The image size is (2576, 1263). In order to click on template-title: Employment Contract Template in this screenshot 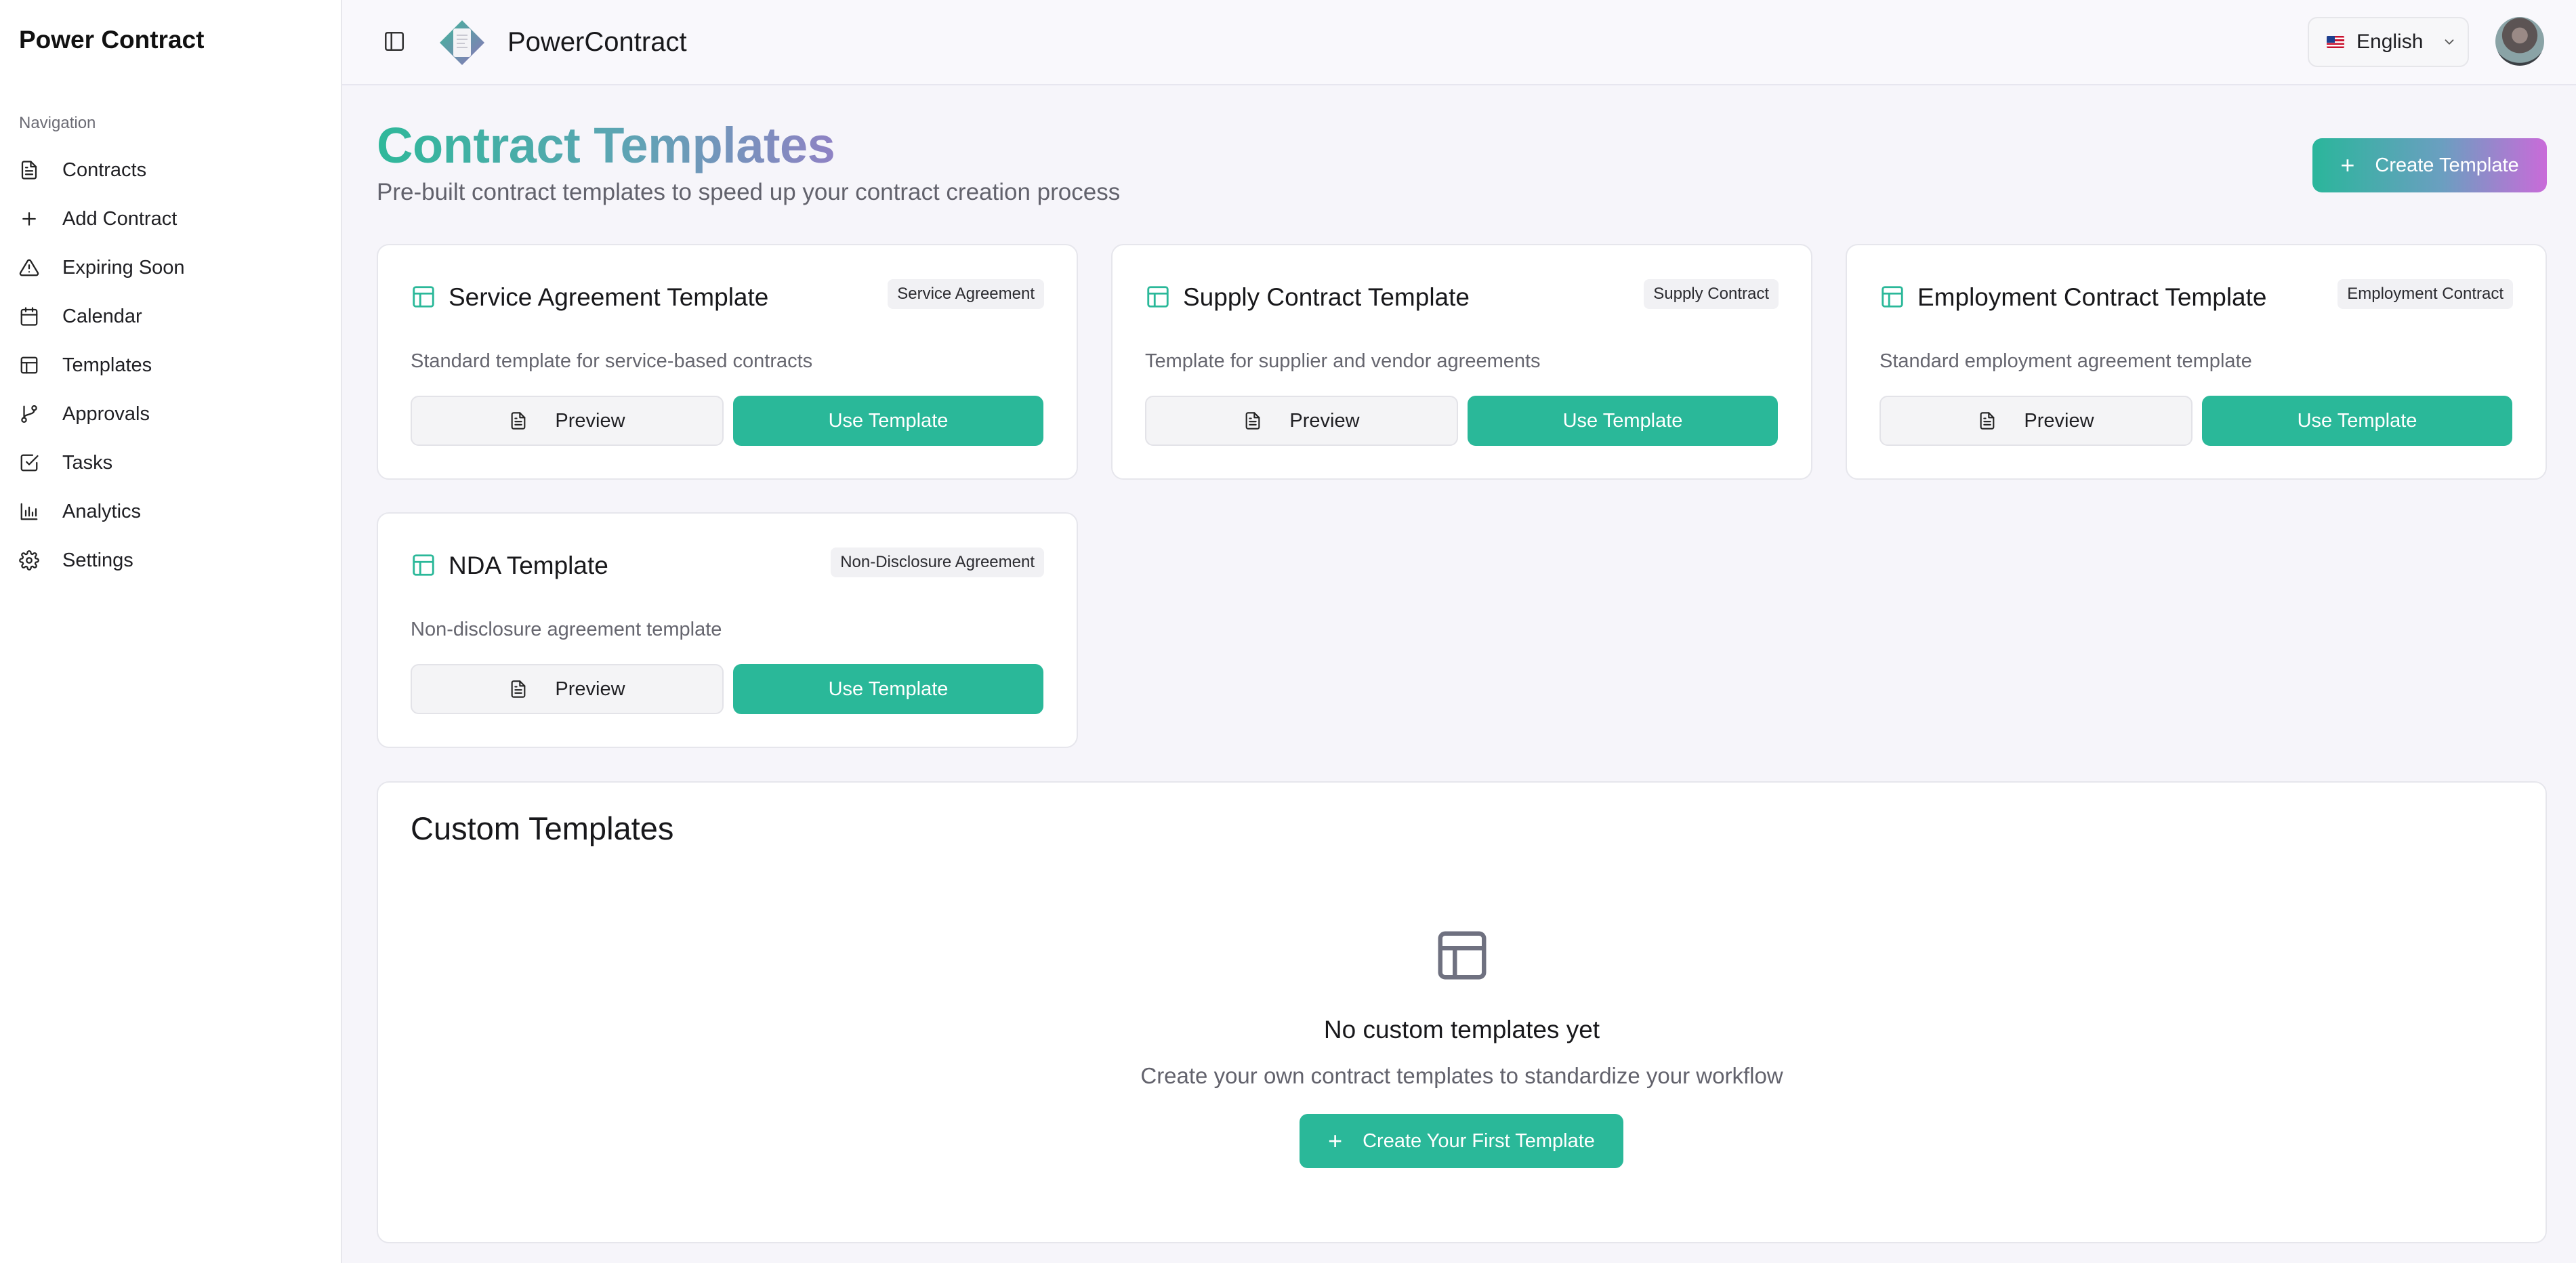, I will do `click(2092, 297)`.